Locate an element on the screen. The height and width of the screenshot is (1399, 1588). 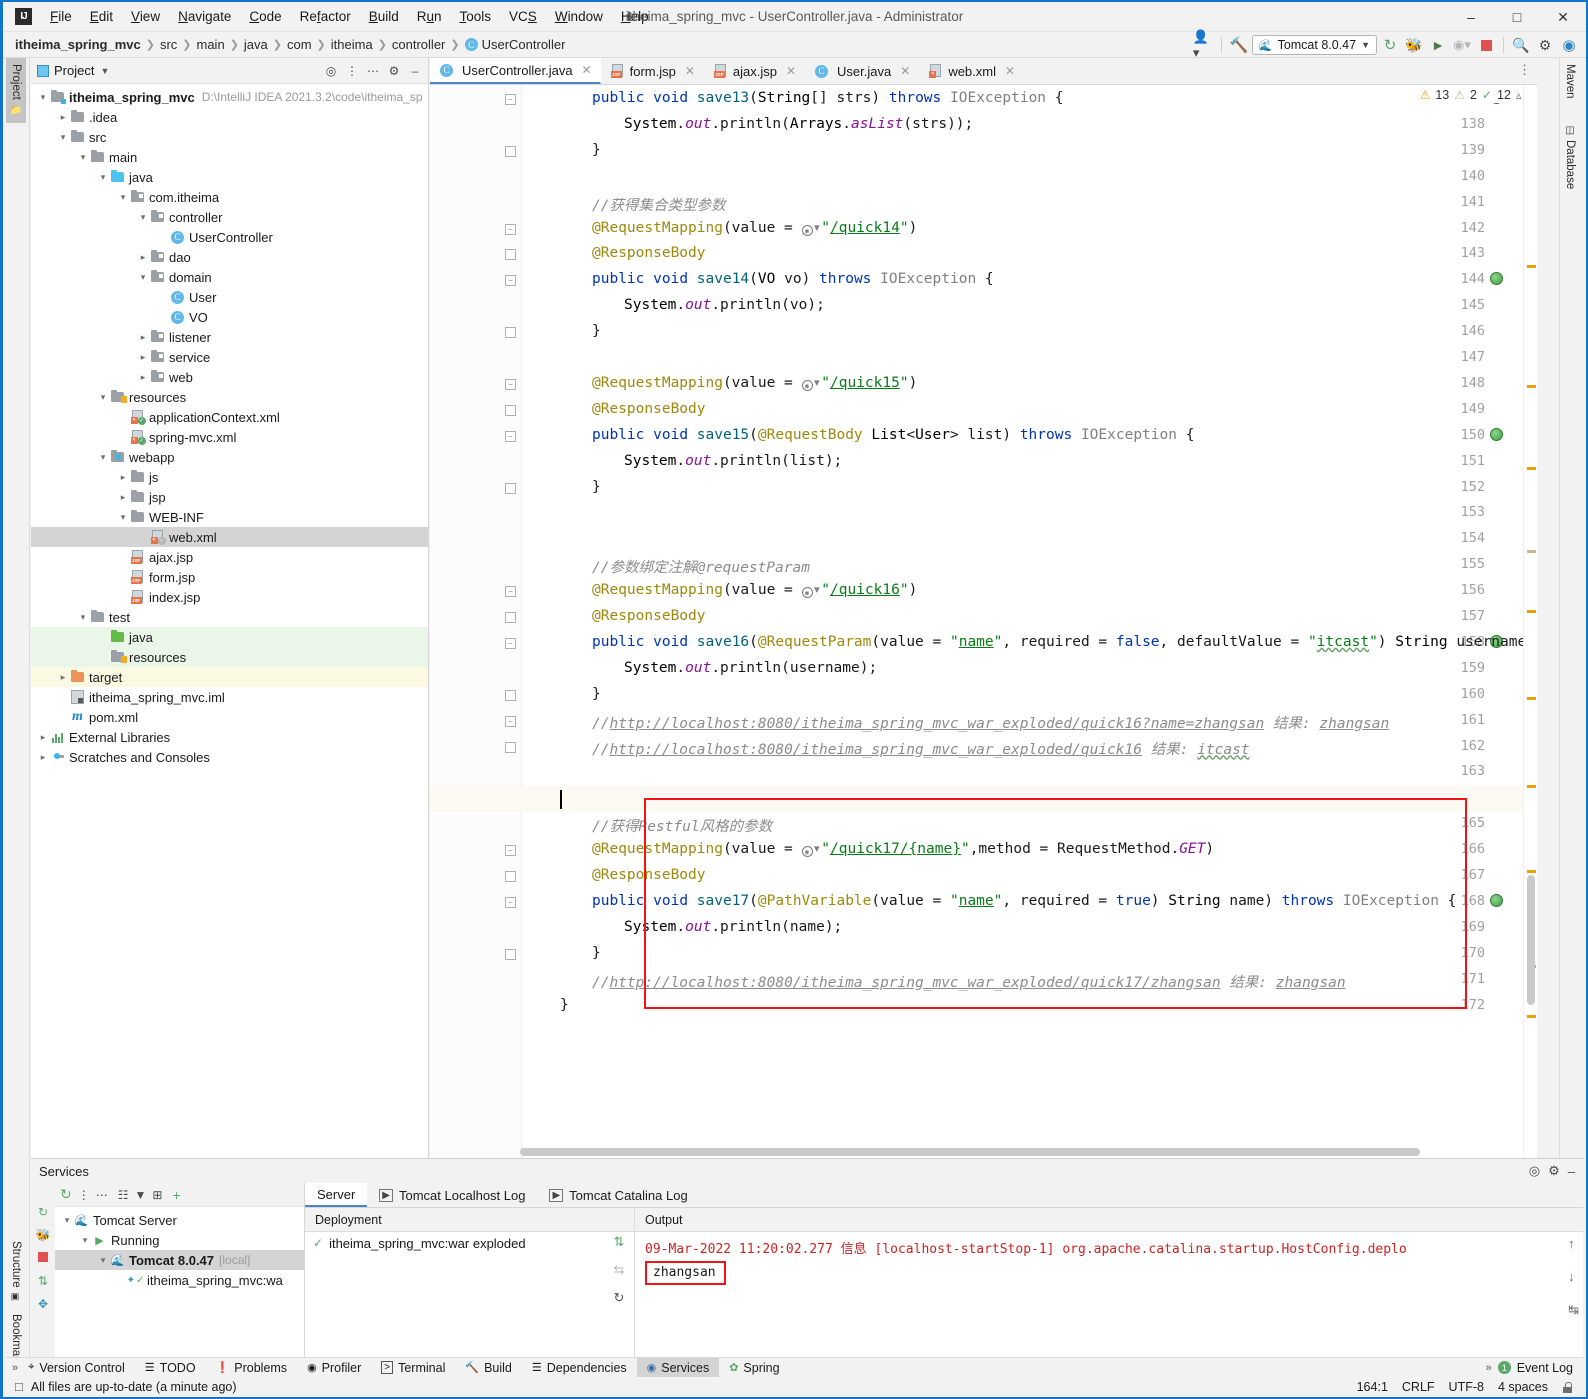
tab-ajax-jsp: JSP ajax.jsp ✕ is located at coordinates (754, 71).